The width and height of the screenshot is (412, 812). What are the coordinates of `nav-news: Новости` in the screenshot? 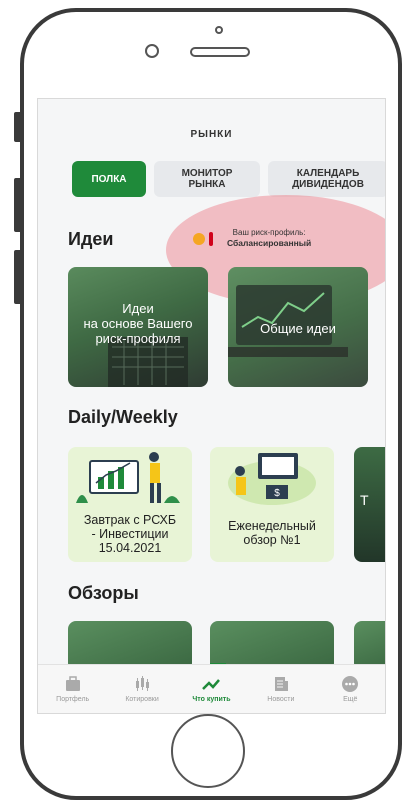 It's located at (281, 689).